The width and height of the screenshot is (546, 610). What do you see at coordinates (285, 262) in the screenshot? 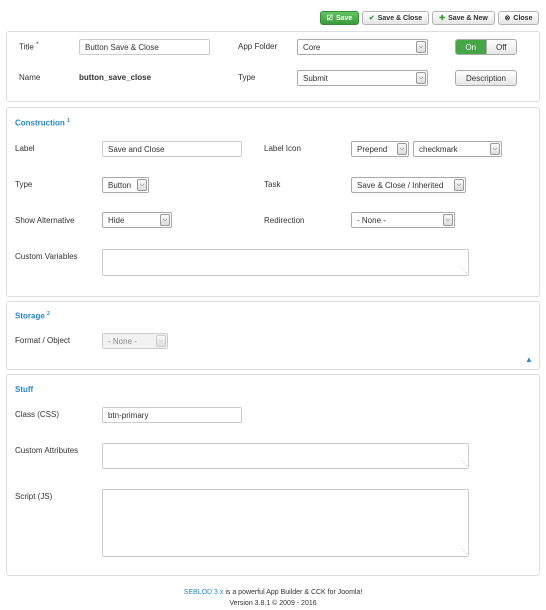
I see `custom-variables-textarea: ⋱` at bounding box center [285, 262].